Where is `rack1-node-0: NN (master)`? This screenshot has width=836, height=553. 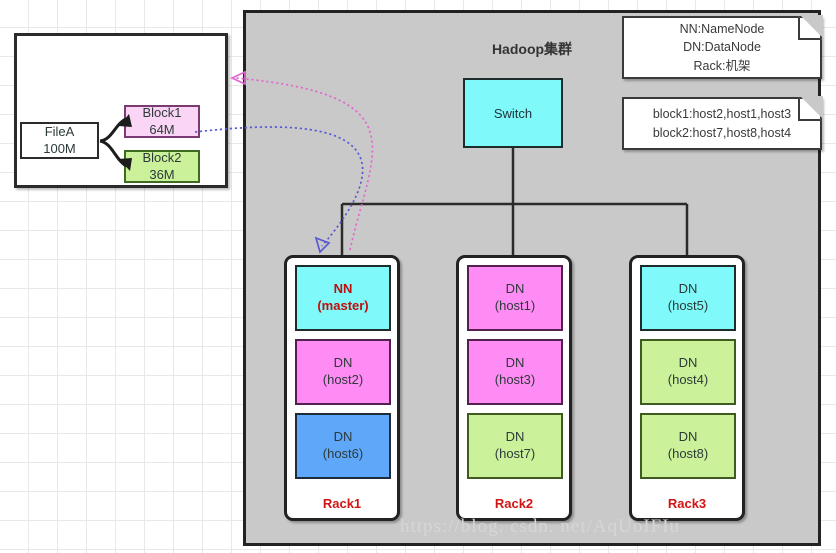
rack1-node-0: NN (master) is located at coordinates (343, 298).